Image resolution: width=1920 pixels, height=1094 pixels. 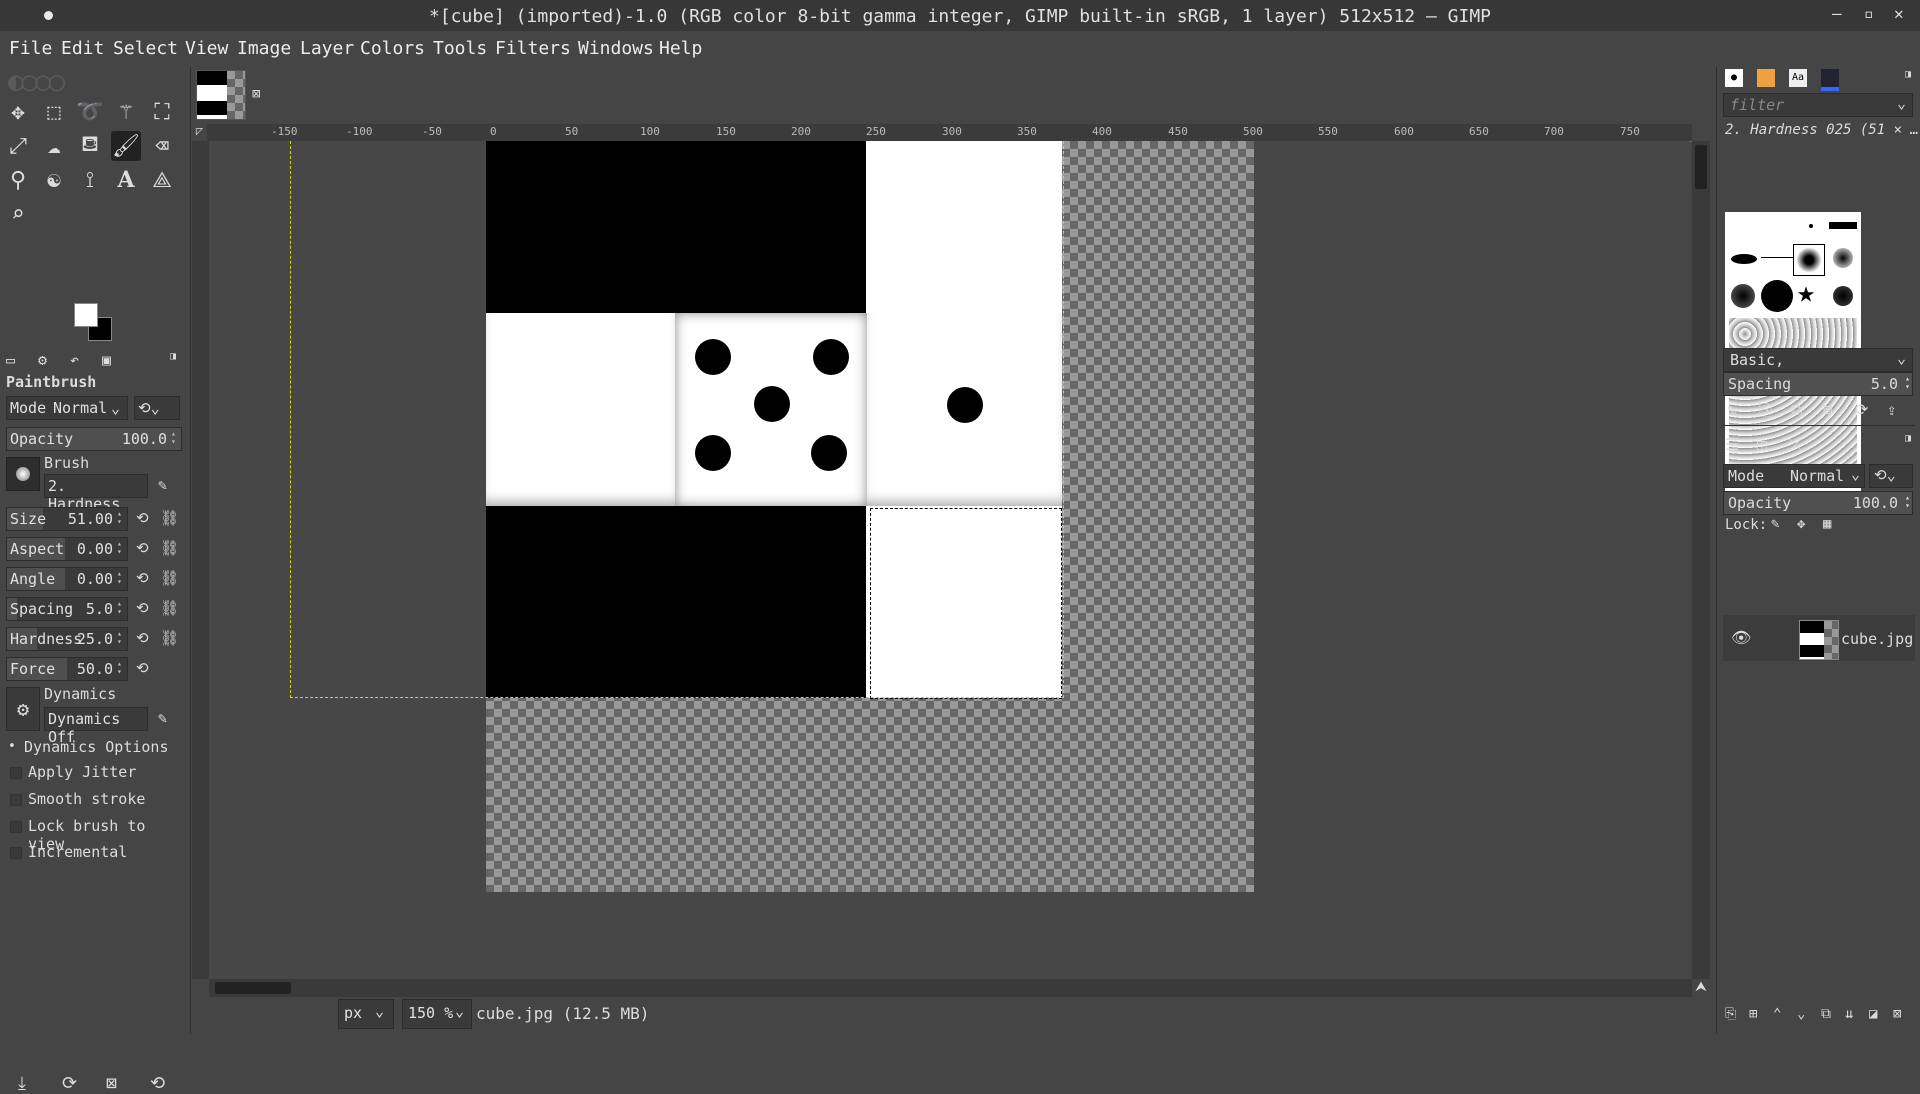 What do you see at coordinates (67, 639) in the screenshot?
I see `hardness-slider: Hardness 25.0 ▴ ▾` at bounding box center [67, 639].